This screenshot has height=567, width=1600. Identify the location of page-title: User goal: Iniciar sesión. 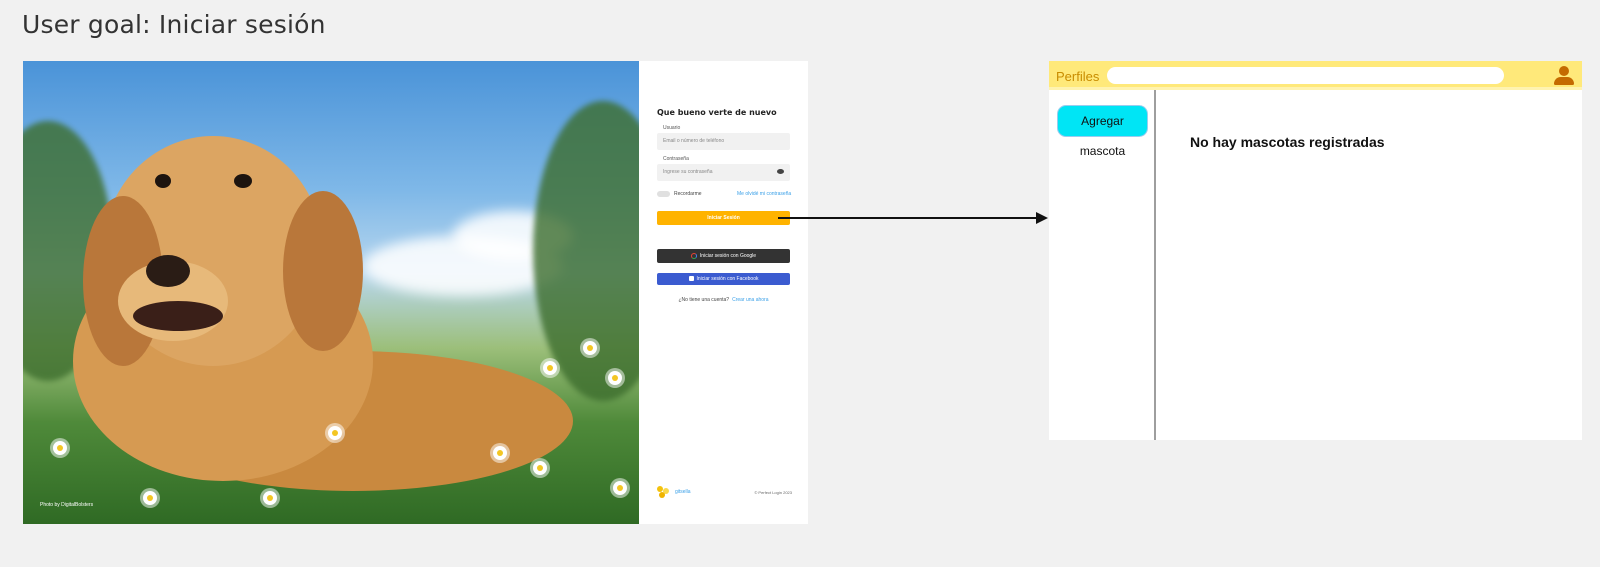
(174, 24).